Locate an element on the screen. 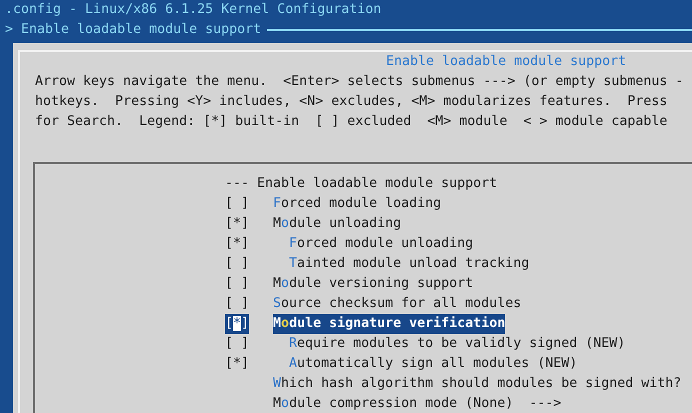  menu-item: Forced module loading is located at coordinates (357, 204).